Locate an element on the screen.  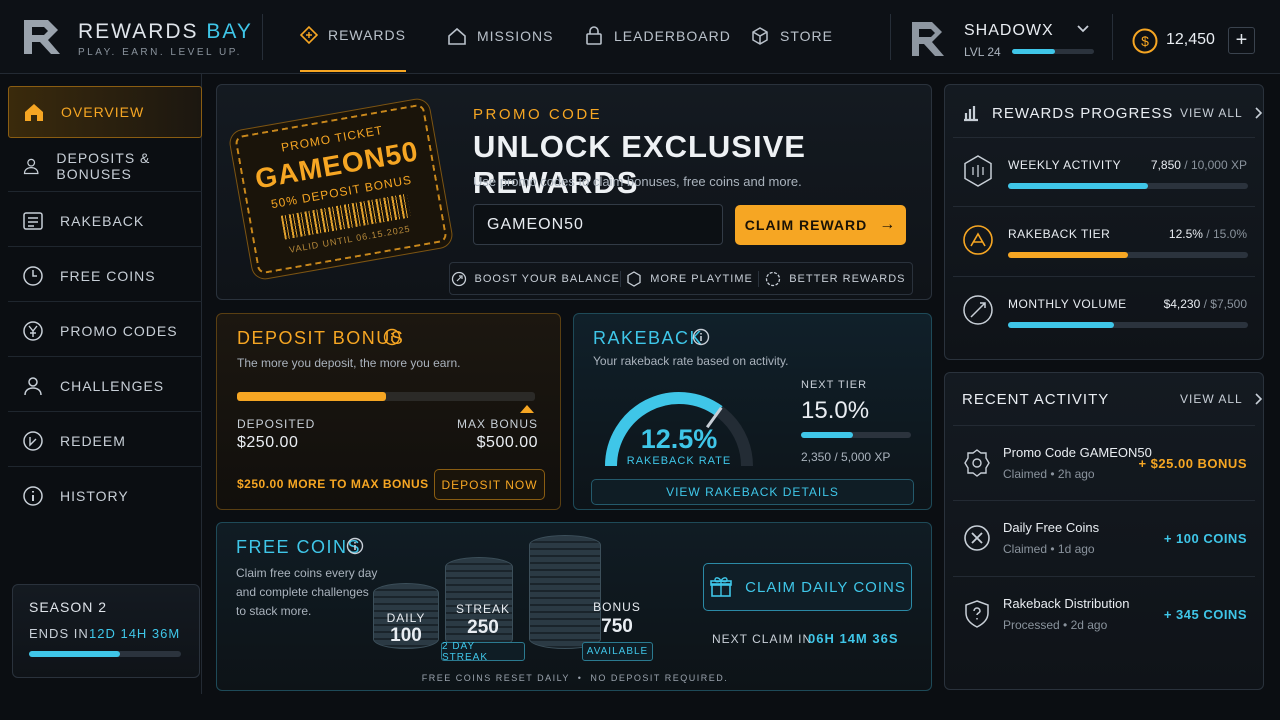
sidebar-item-label: OVERVIEW is located at coordinates (103, 112).